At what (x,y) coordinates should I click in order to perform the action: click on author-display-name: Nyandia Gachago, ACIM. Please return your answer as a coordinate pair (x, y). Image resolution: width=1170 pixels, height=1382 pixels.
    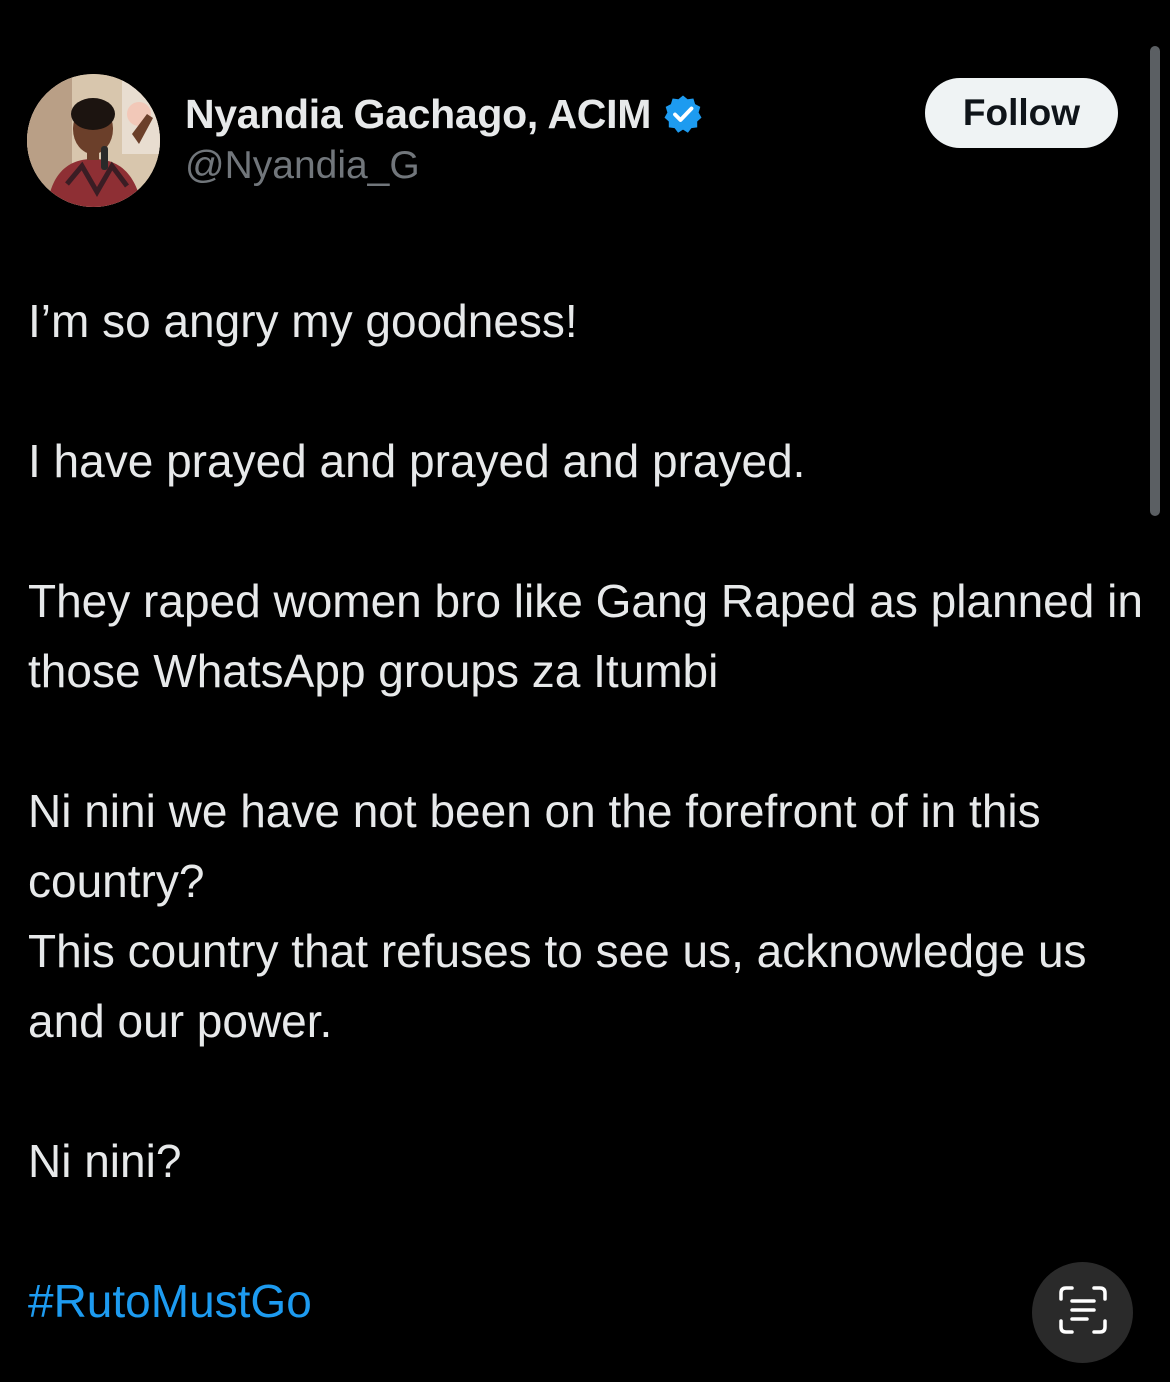
    Looking at the image, I should click on (418, 114).